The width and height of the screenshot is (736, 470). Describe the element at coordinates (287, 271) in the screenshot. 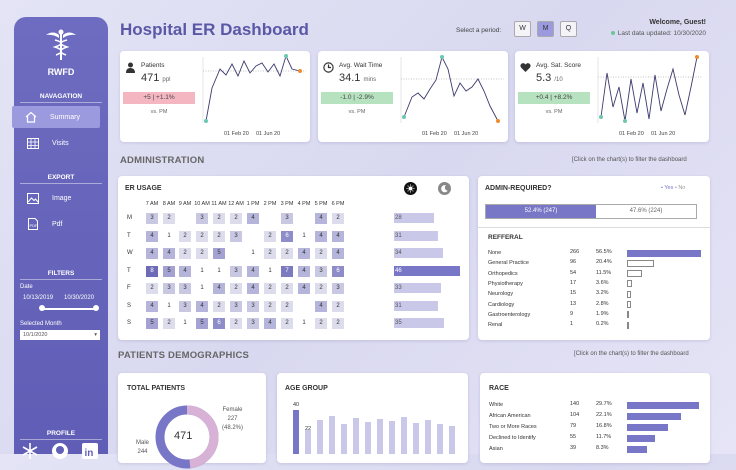

I see `heatmap-cell: 7` at that location.